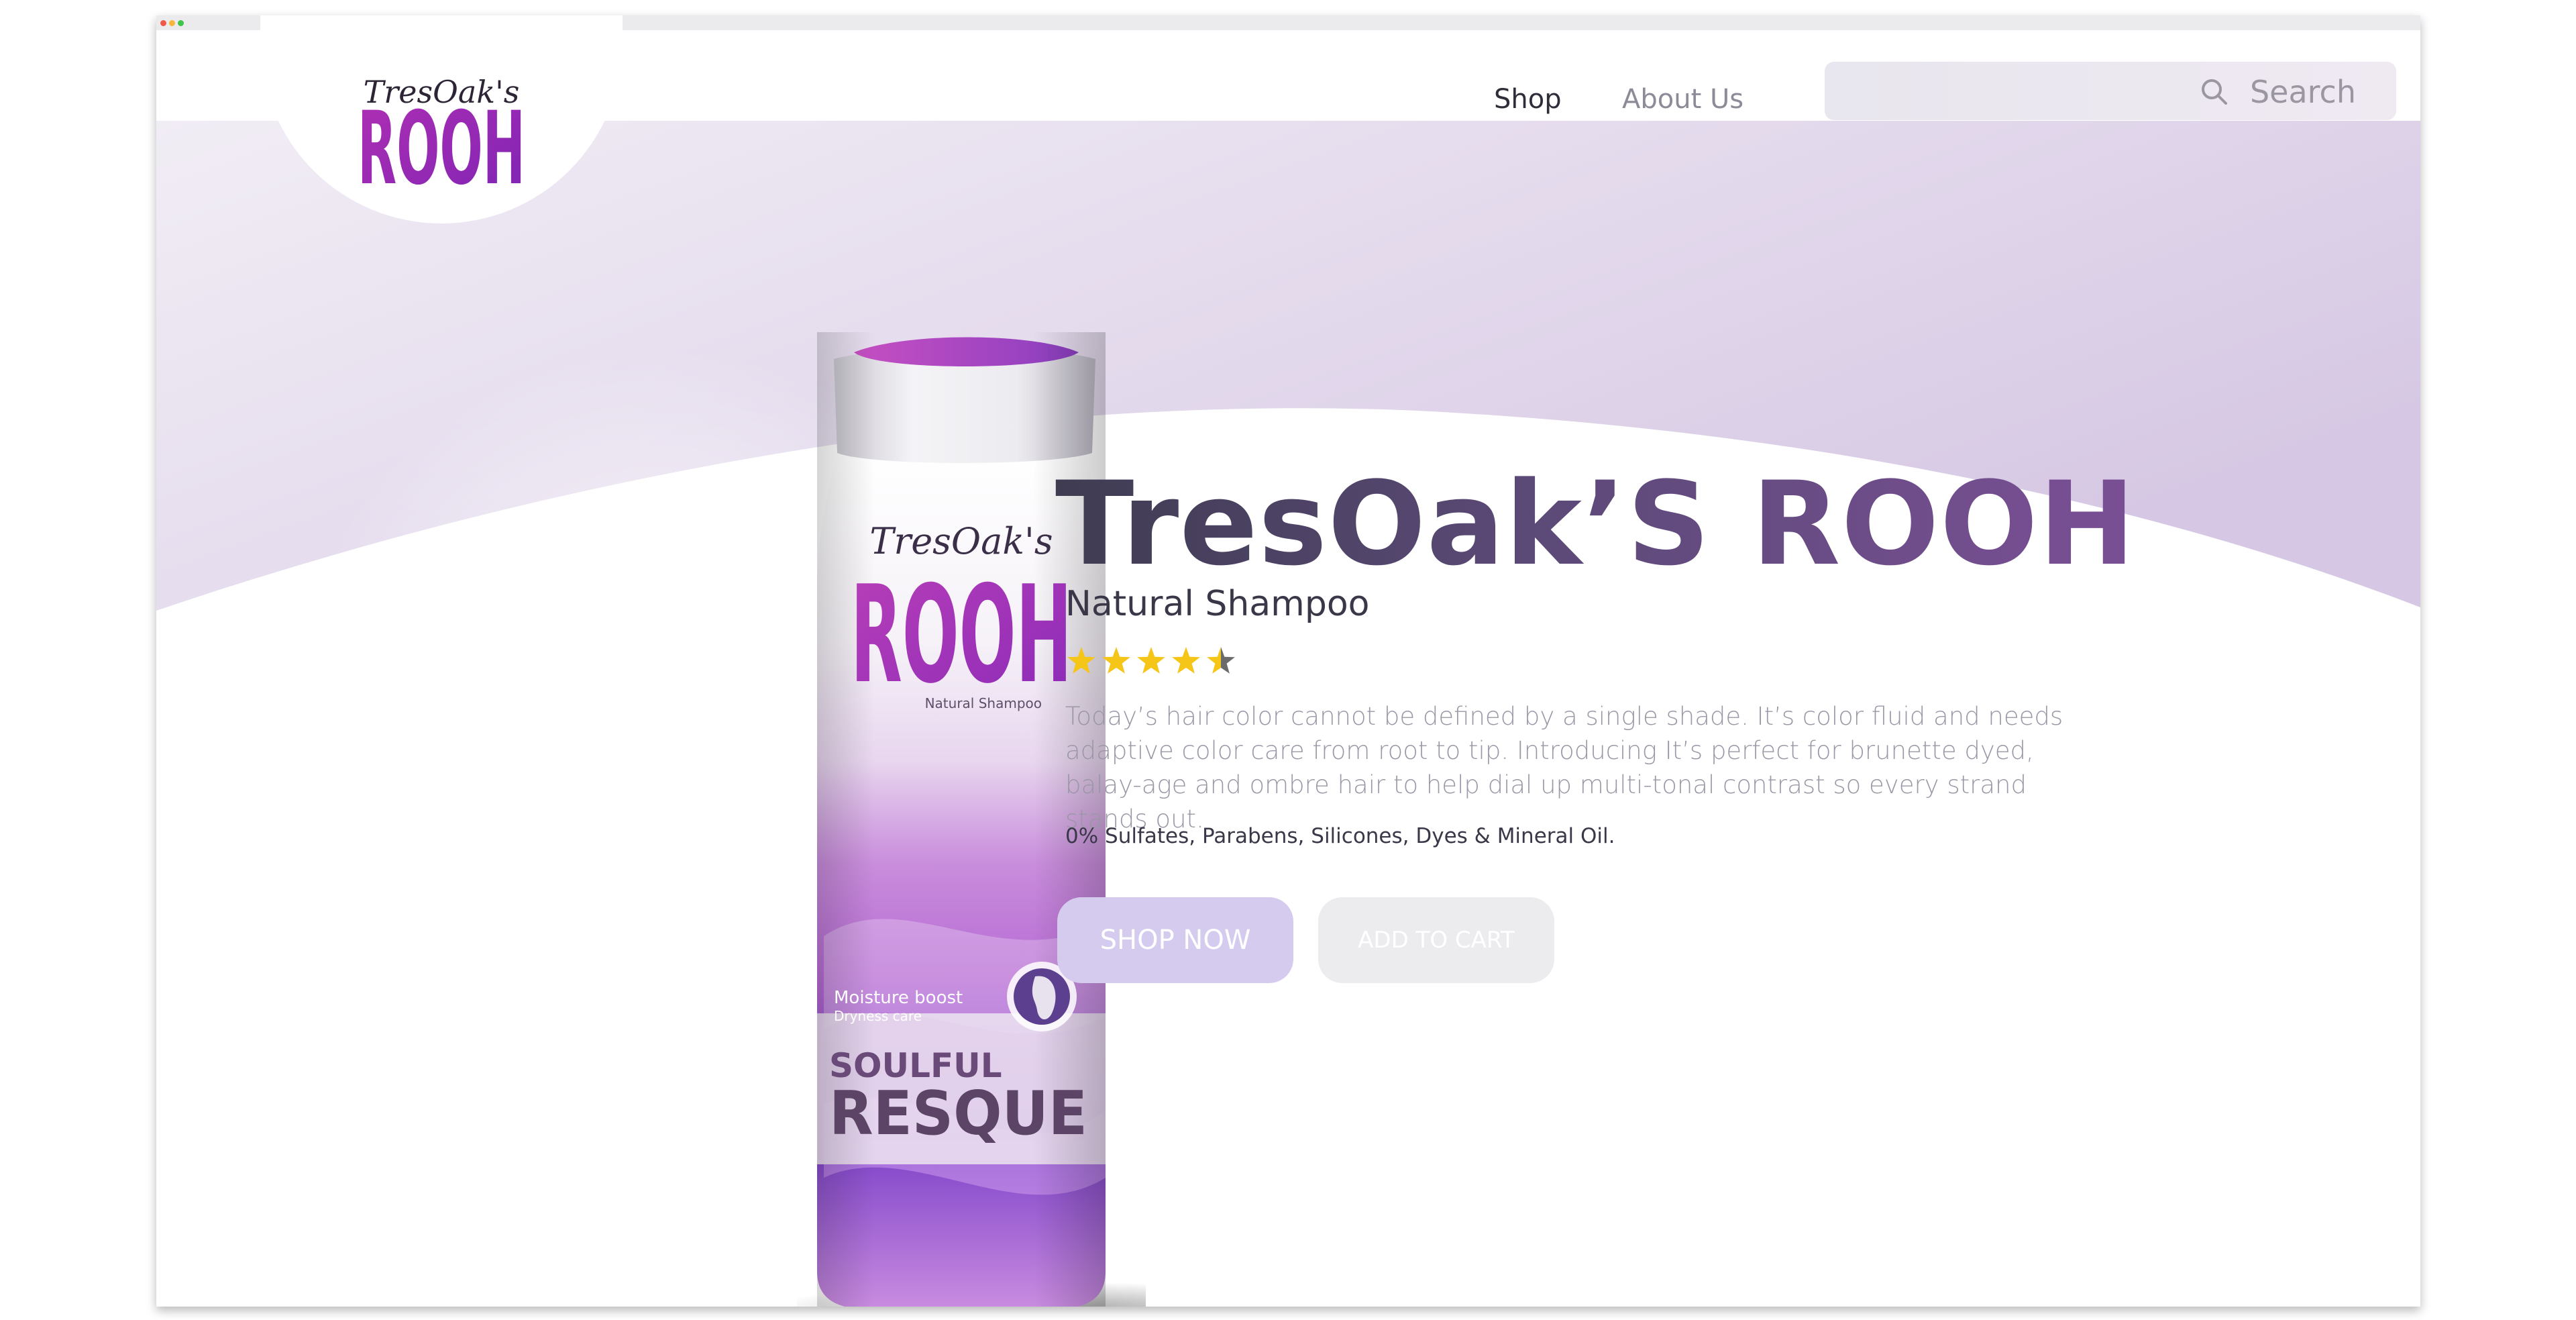  Describe the element at coordinates (2302, 92) in the screenshot. I see `search-placeholder: Search` at that location.